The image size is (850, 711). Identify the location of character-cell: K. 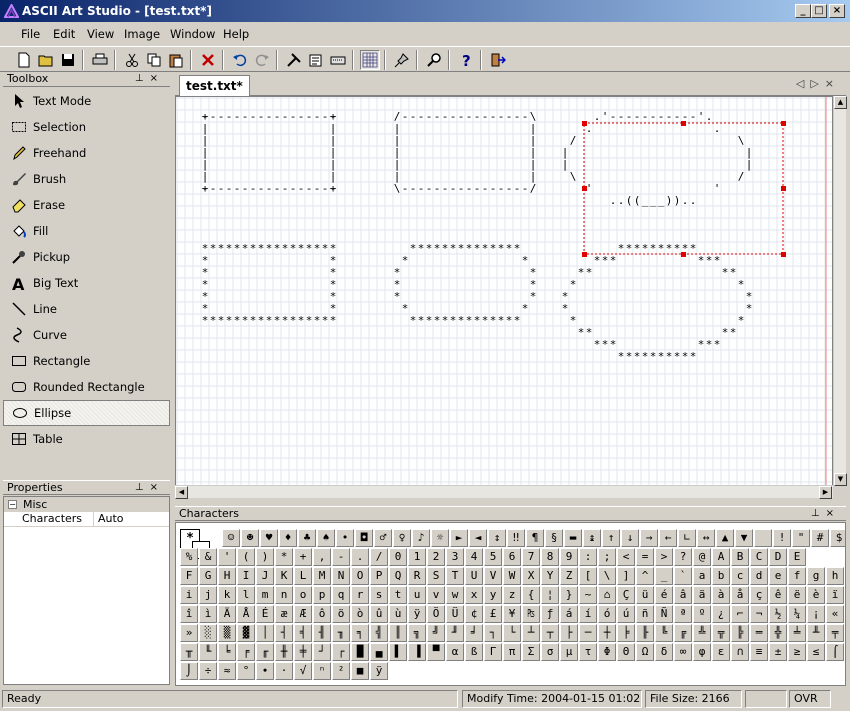
(284, 576).